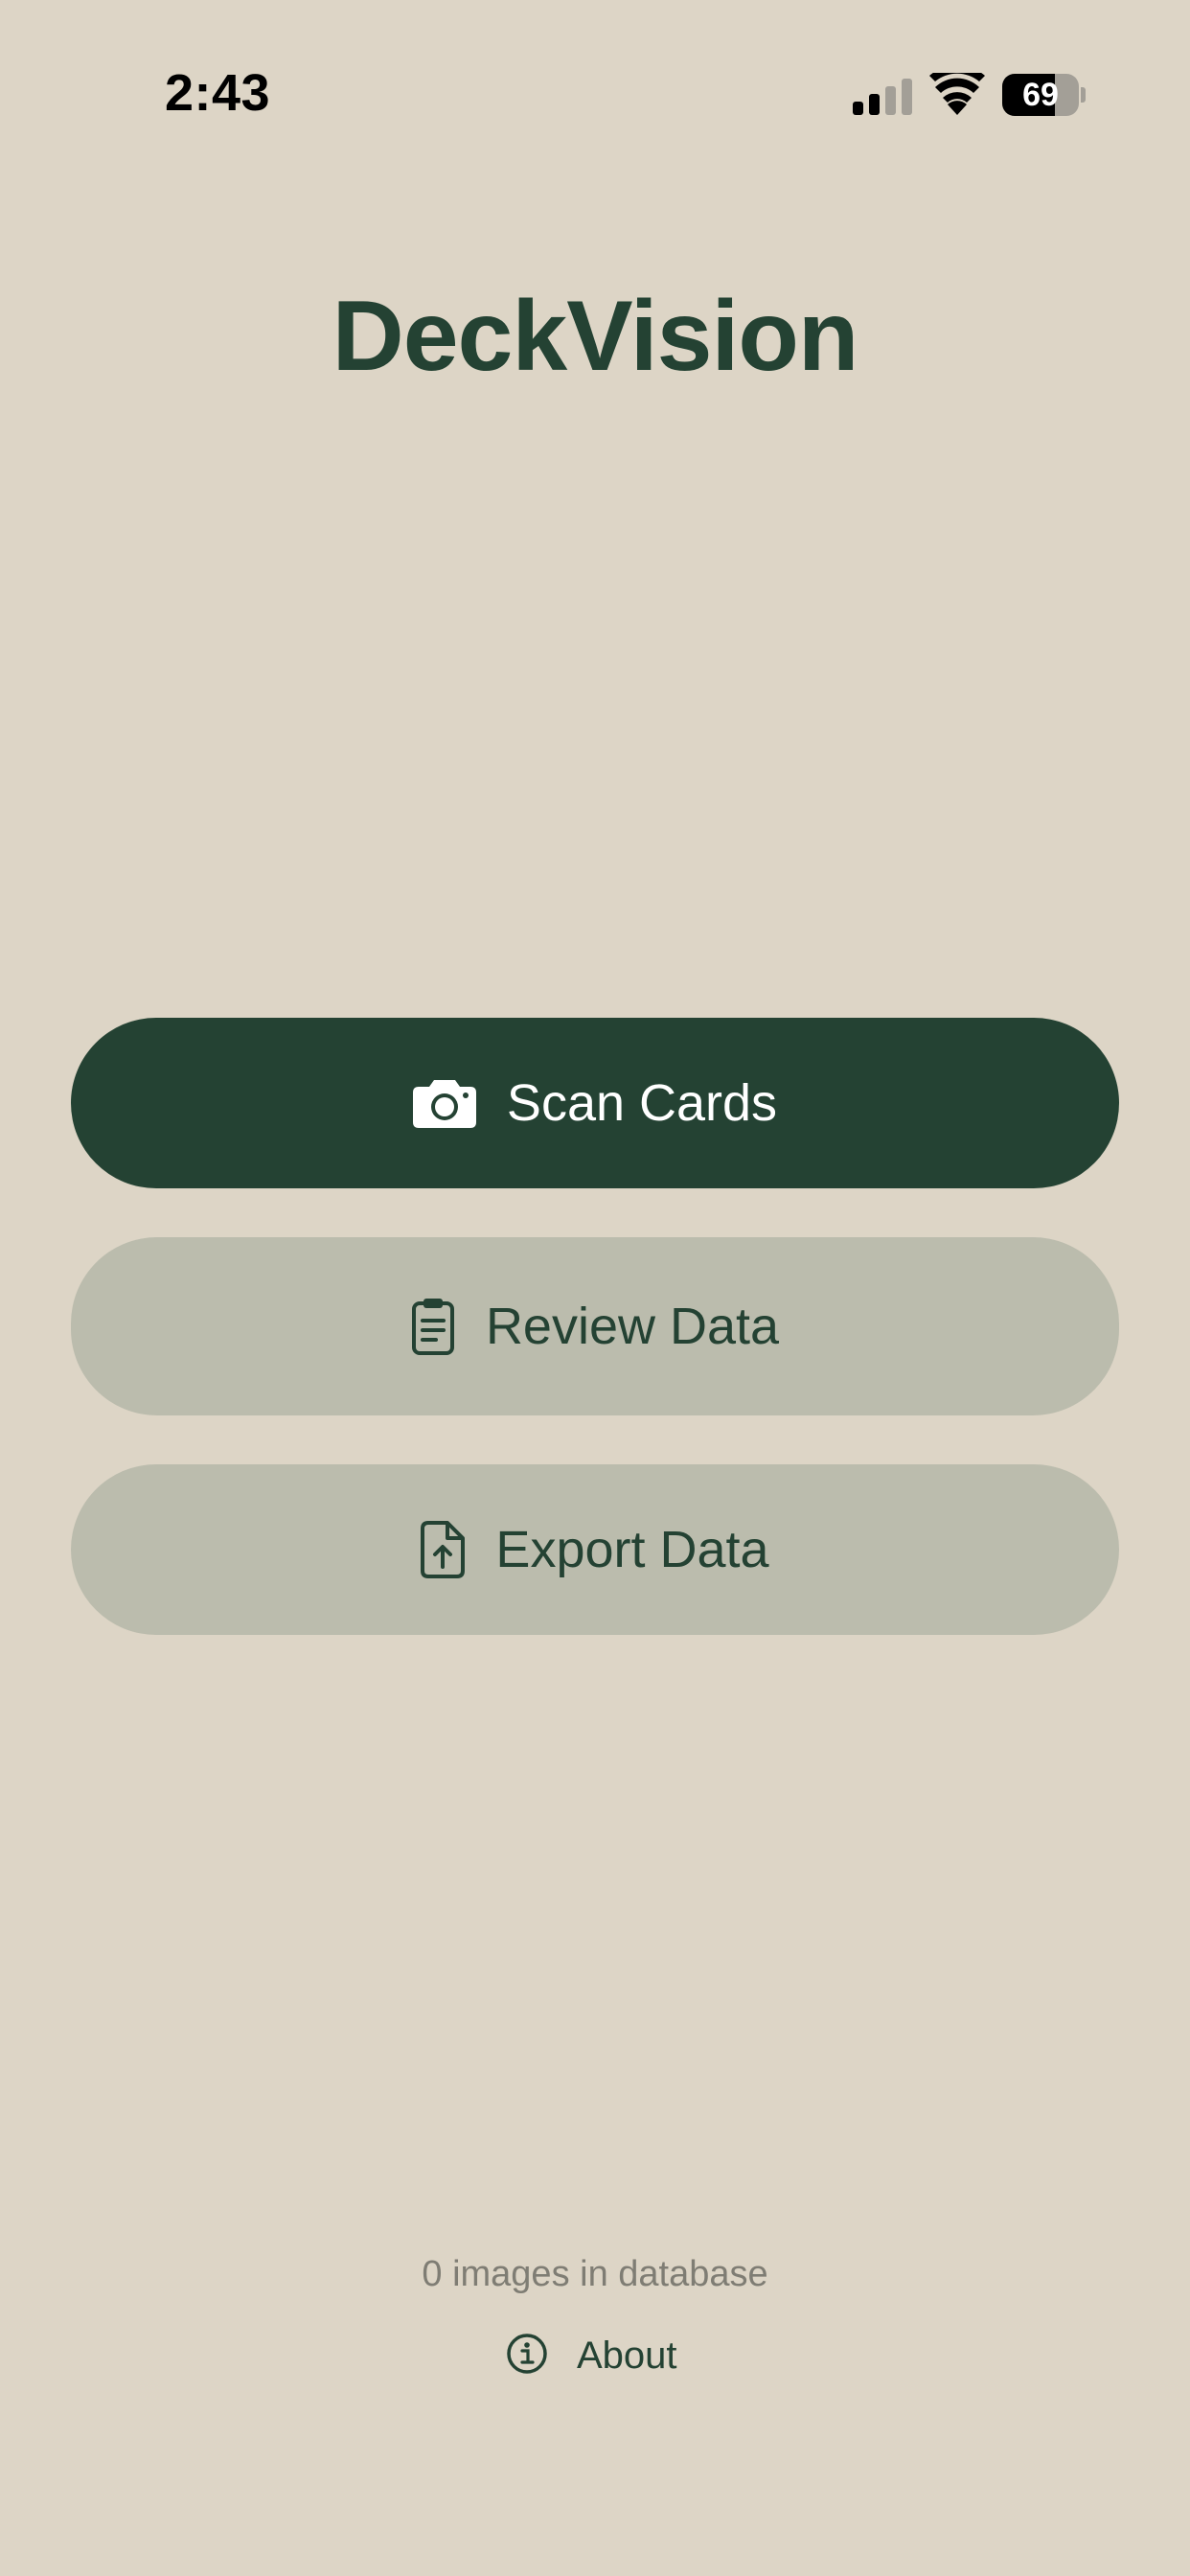 The height and width of the screenshot is (2576, 1190). Describe the element at coordinates (1040, 95) in the screenshot. I see `battery-level: 69` at that location.